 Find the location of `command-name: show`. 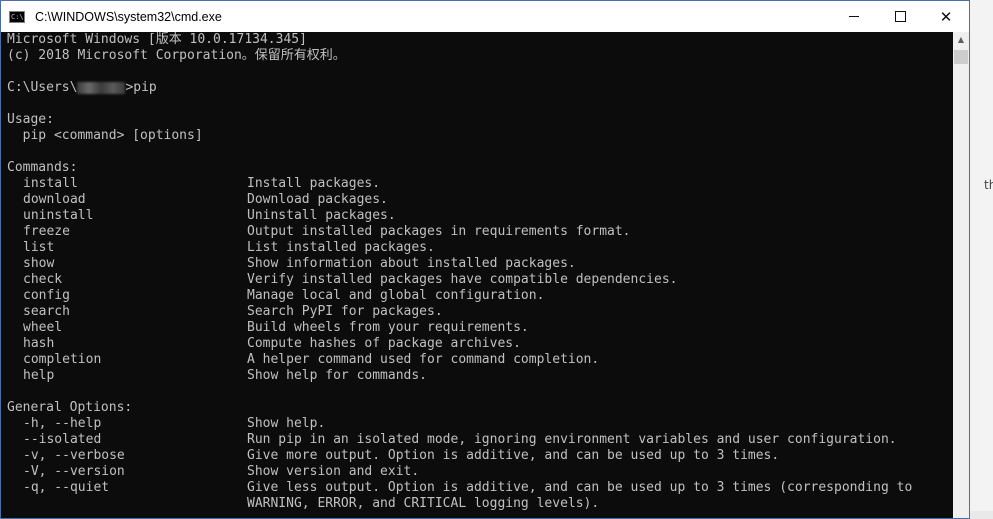

command-name: show is located at coordinates (39, 263).